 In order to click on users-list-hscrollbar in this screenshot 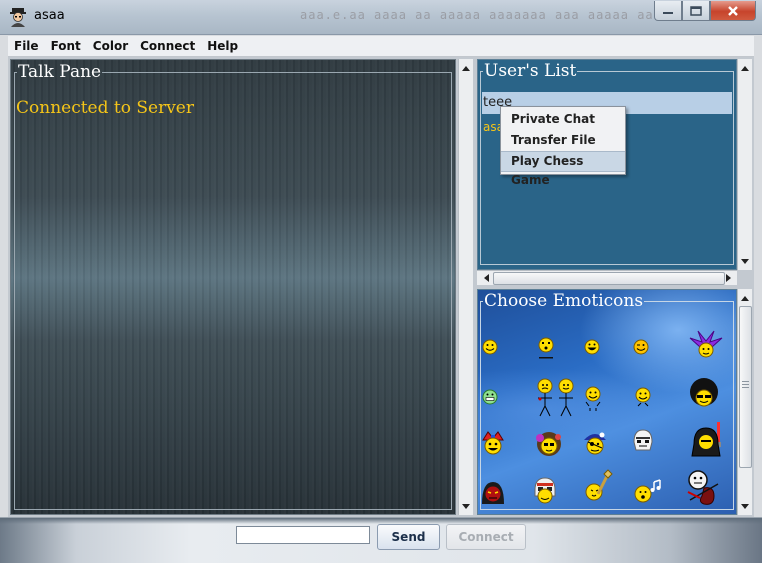, I will do `click(607, 277)`.